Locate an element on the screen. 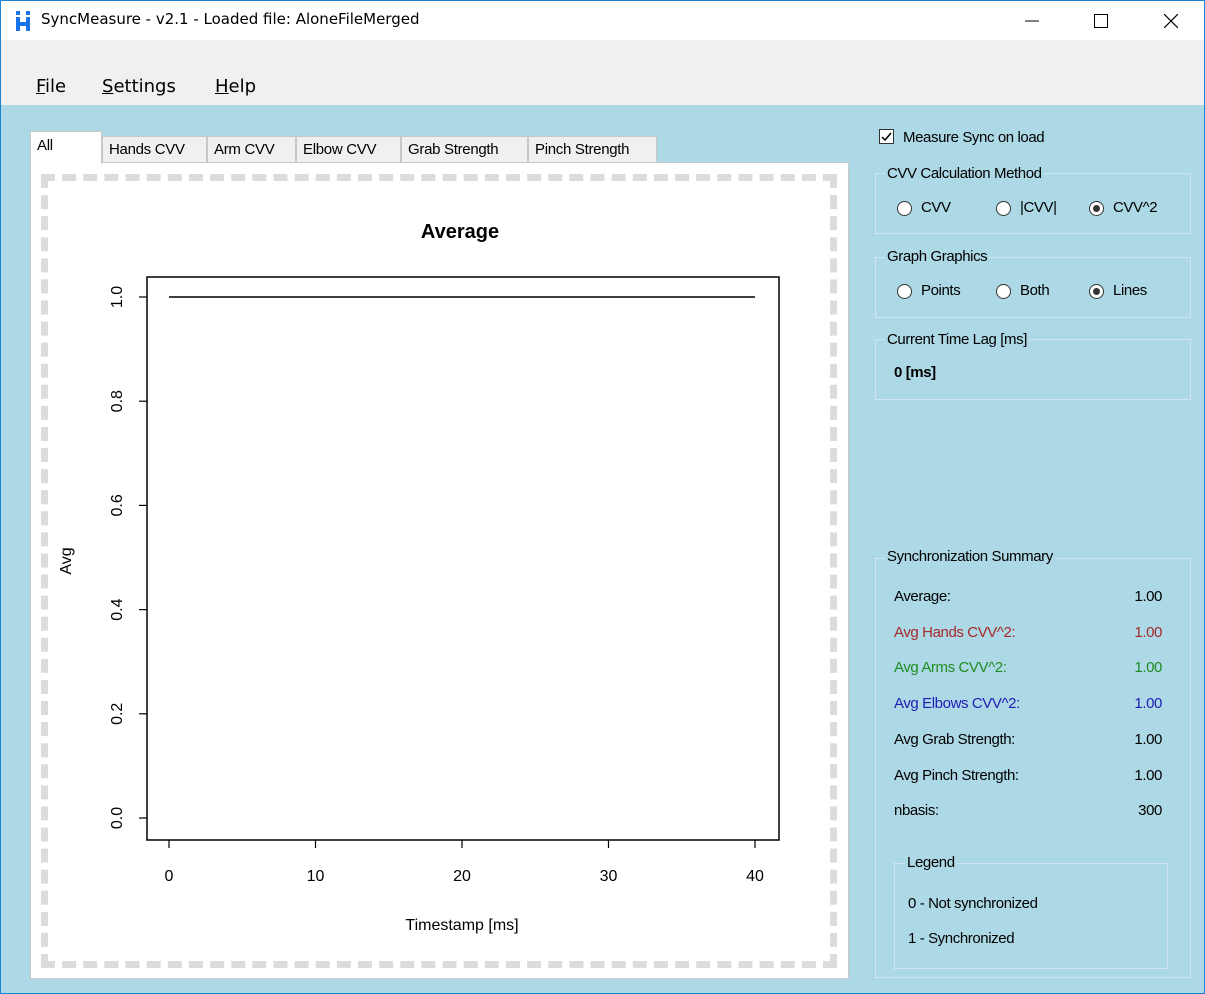  x-tick-label: 40 is located at coordinates (755, 876).